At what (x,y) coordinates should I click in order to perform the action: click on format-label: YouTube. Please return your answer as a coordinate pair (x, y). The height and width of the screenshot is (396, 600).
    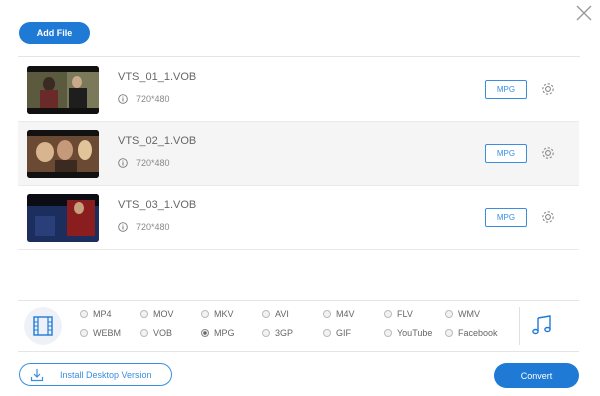
    Looking at the image, I should click on (415, 333).